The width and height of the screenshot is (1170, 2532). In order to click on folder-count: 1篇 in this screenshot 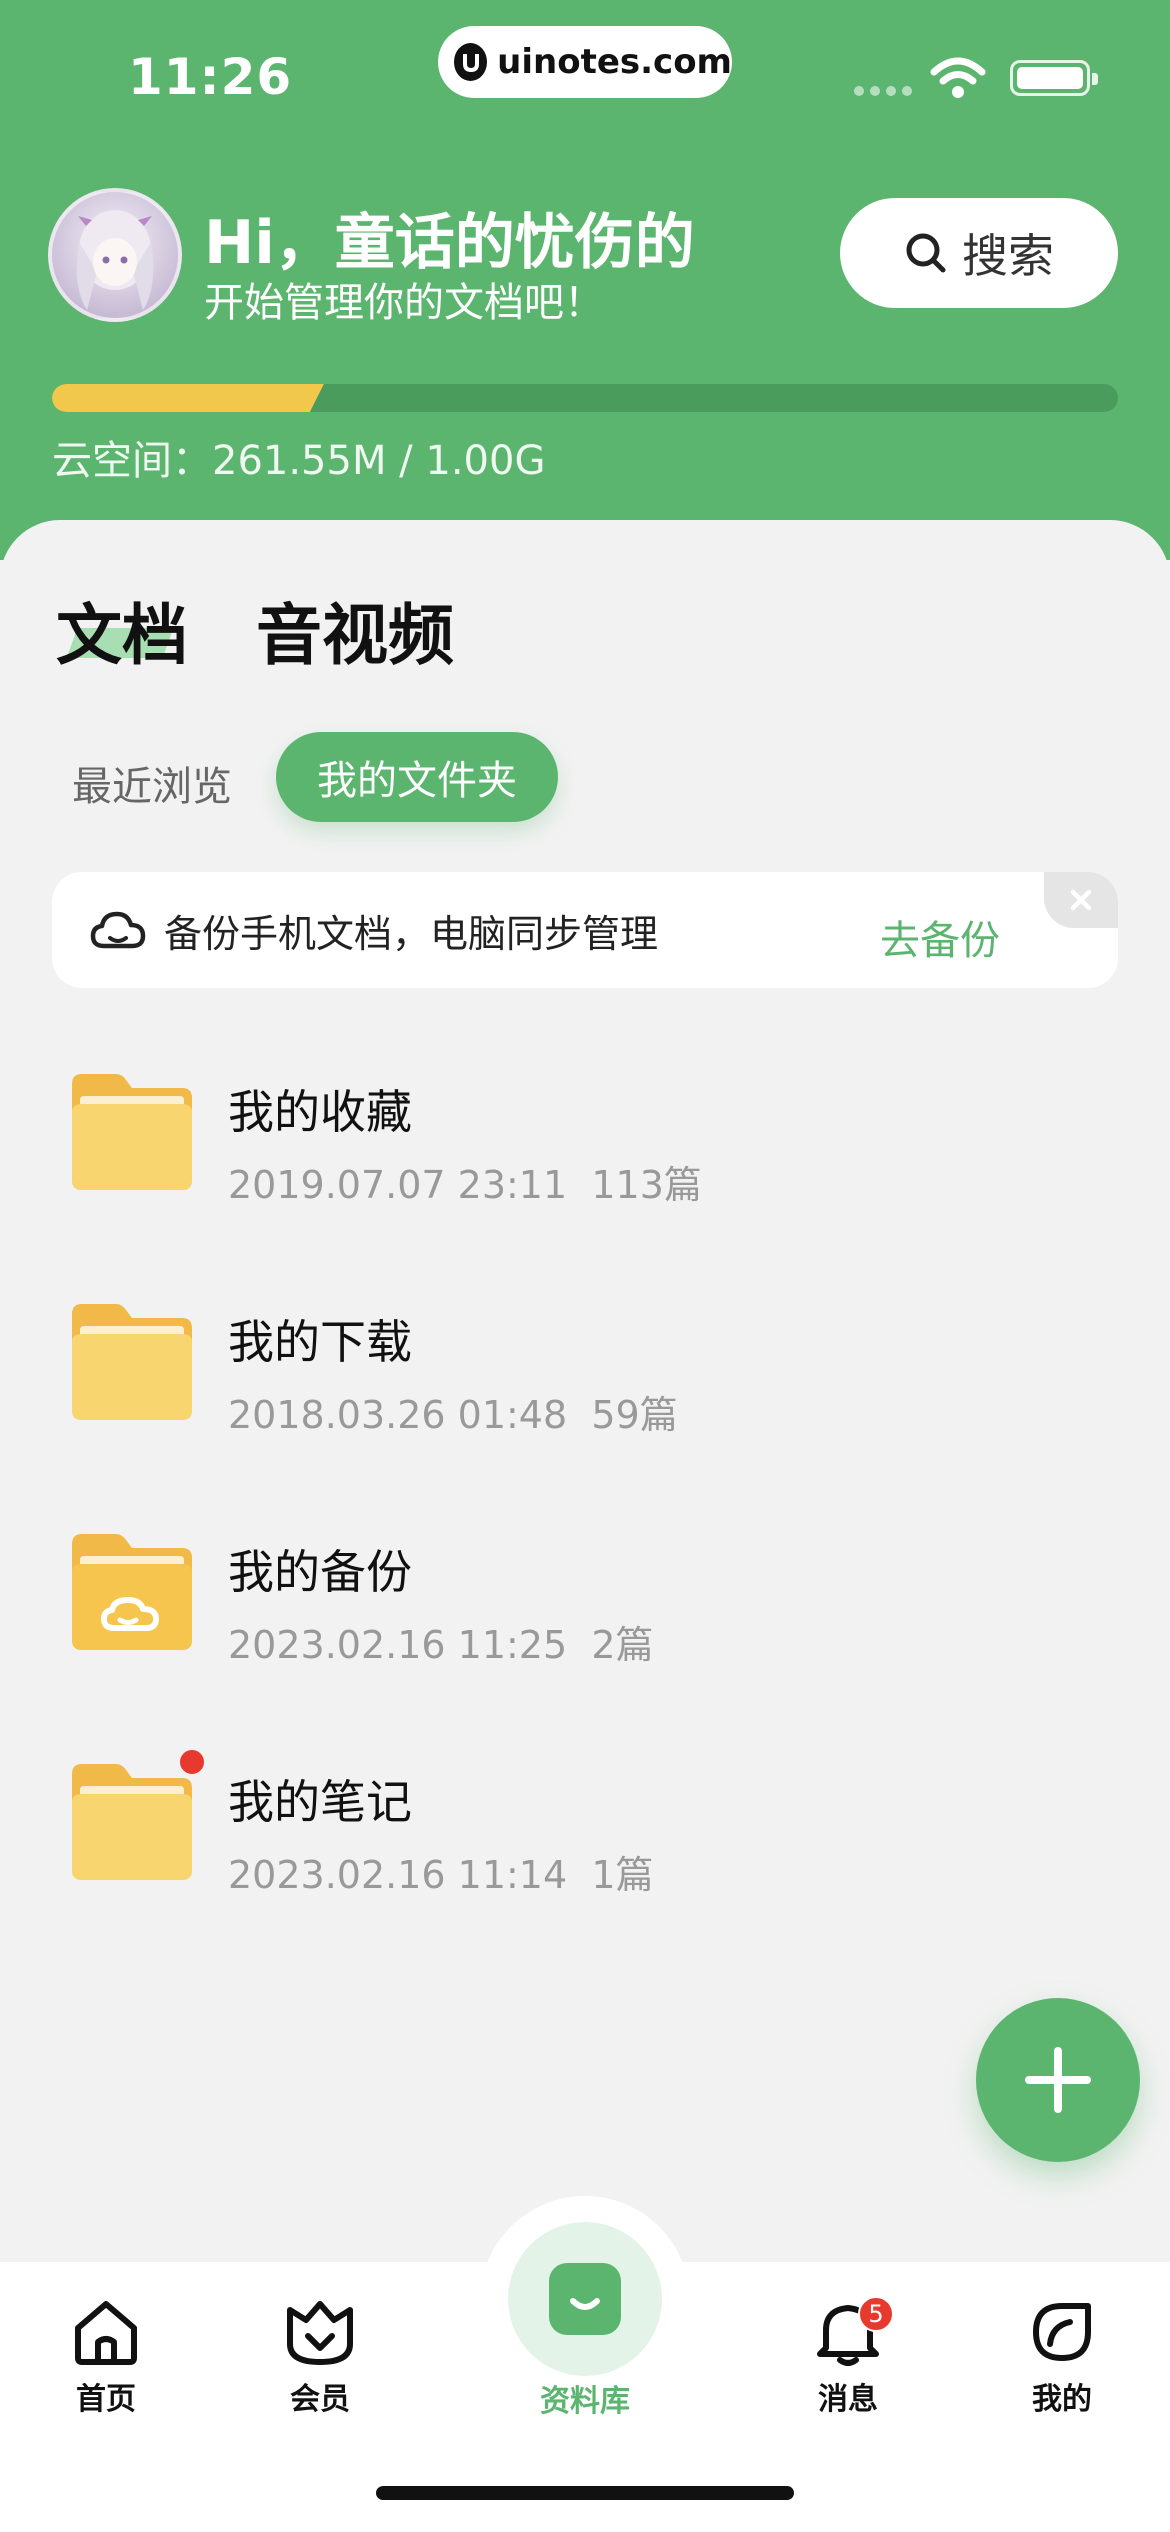, I will do `click(622, 1875)`.